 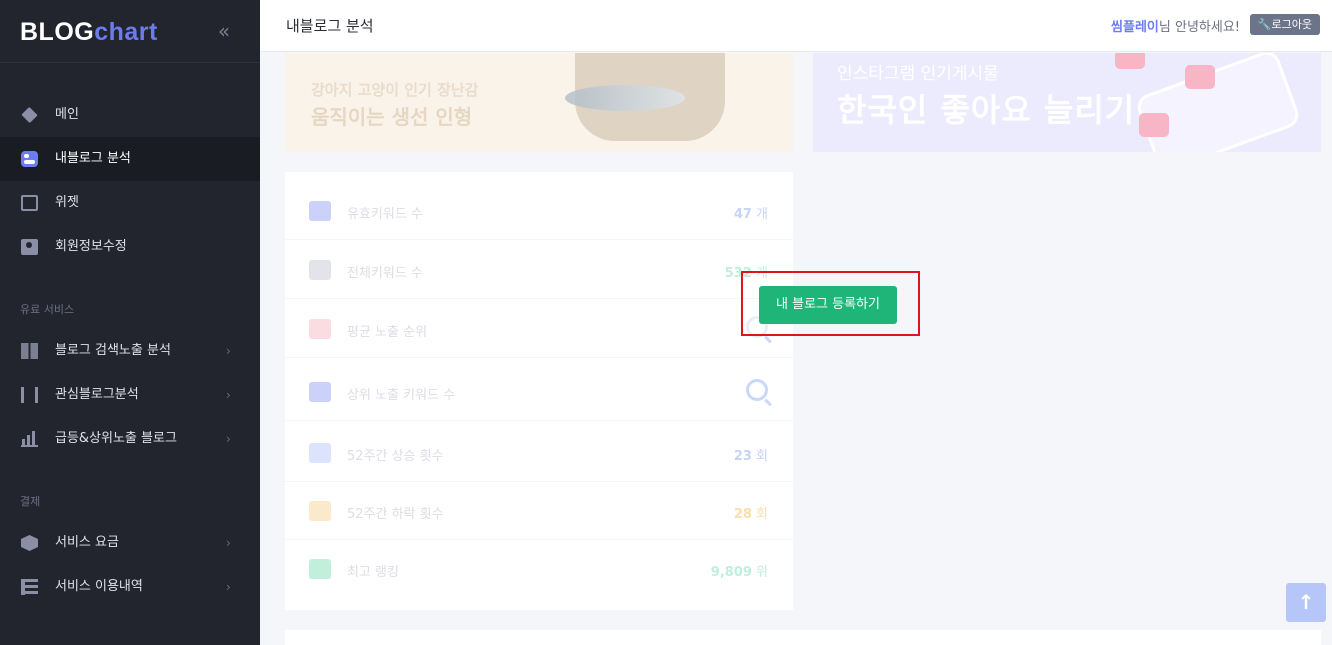 What do you see at coordinates (539, 569) in the screenshot?
I see `stat-row: 최고 랭킹 9,809 위` at bounding box center [539, 569].